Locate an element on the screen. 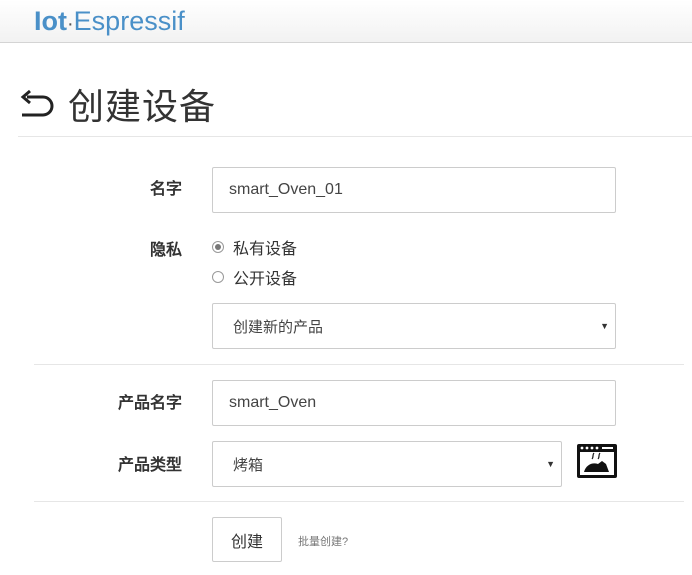 The width and height of the screenshot is (692, 575). header-divider is located at coordinates (355, 136).